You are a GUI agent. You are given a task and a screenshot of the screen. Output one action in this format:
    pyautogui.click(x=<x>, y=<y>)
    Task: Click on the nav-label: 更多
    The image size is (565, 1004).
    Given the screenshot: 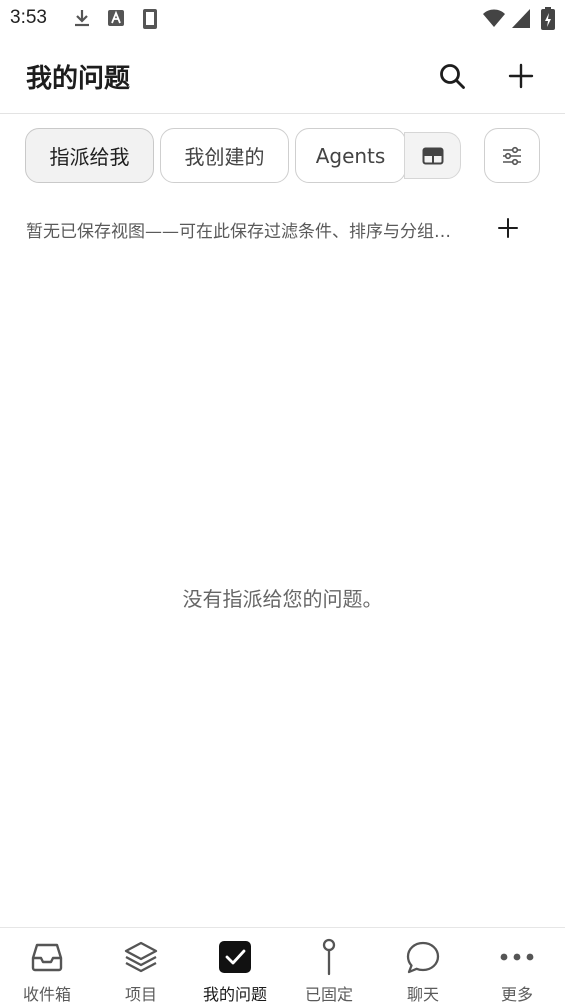 What is the action you would take?
    pyautogui.click(x=516, y=994)
    